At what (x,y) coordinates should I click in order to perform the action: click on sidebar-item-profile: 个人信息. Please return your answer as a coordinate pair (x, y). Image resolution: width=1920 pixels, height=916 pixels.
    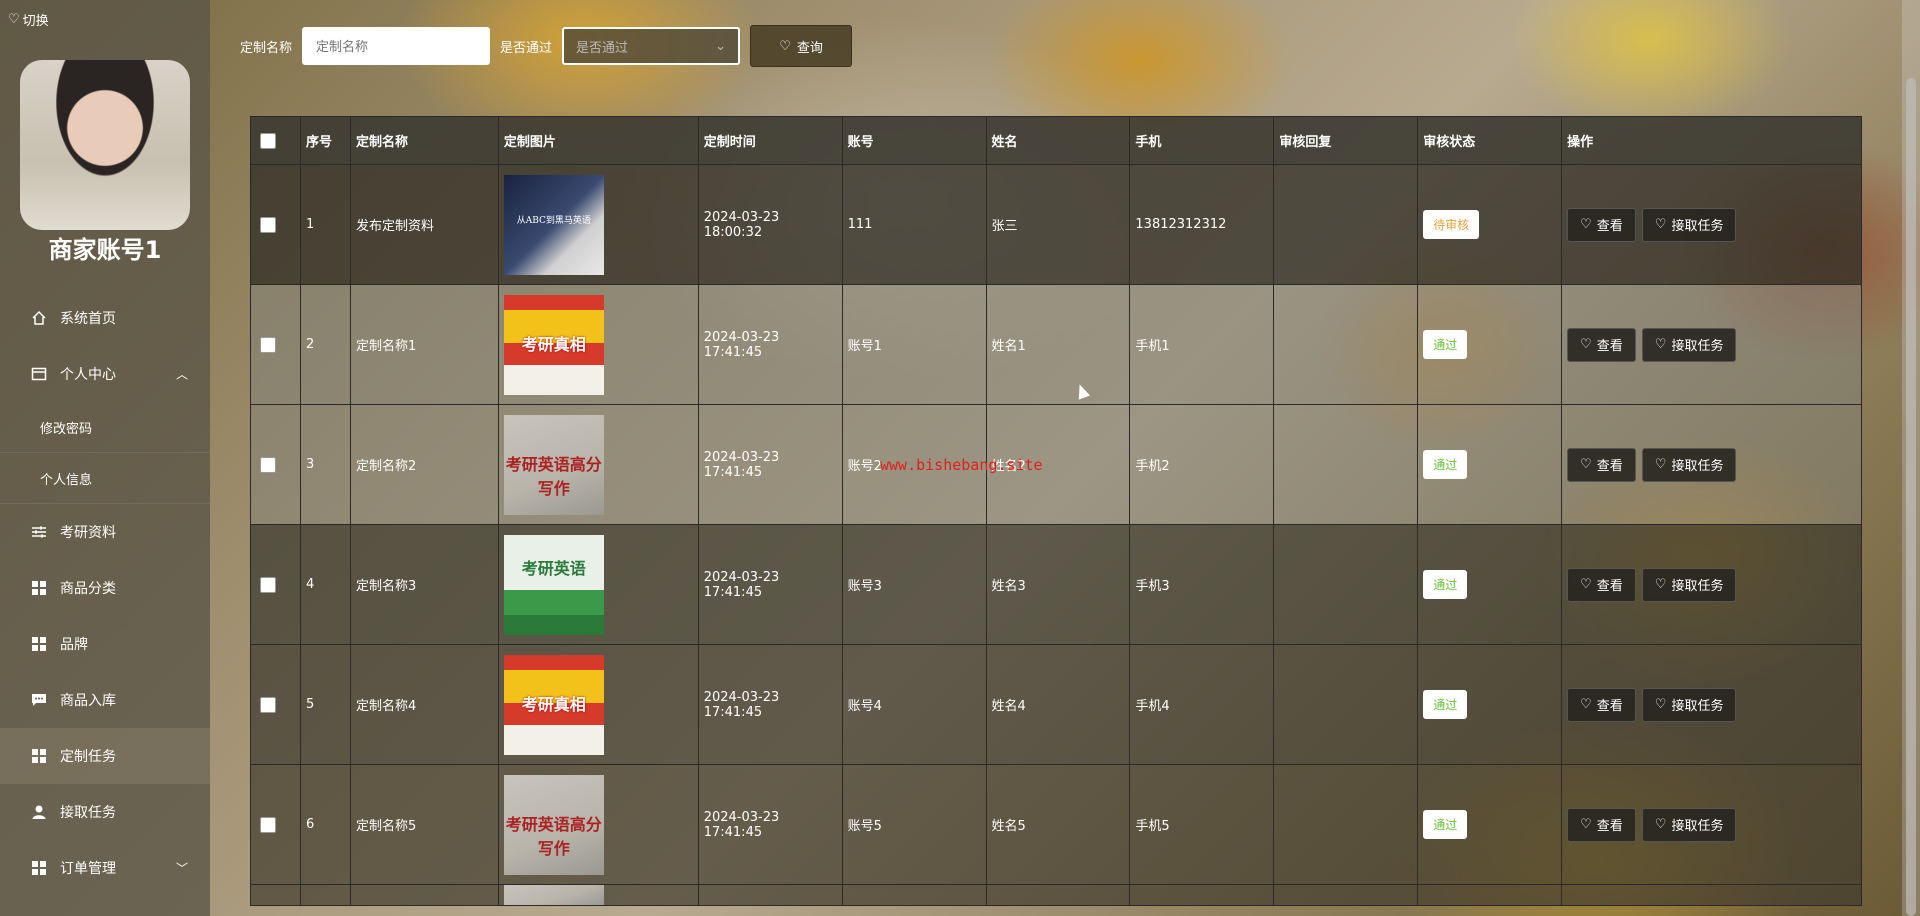
    Looking at the image, I should click on (105, 478).